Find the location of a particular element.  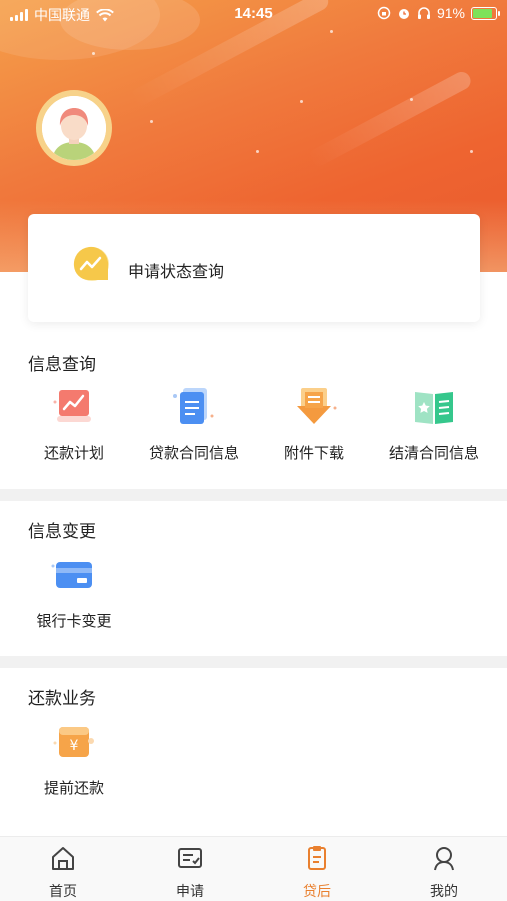

menu-item-label: 结清合同信息 is located at coordinates (433, 453).